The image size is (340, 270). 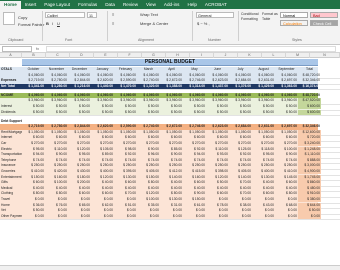 What do you see at coordinates (217, 171) in the screenshot?
I see `value-cell: $ 398.00` at bounding box center [217, 171].